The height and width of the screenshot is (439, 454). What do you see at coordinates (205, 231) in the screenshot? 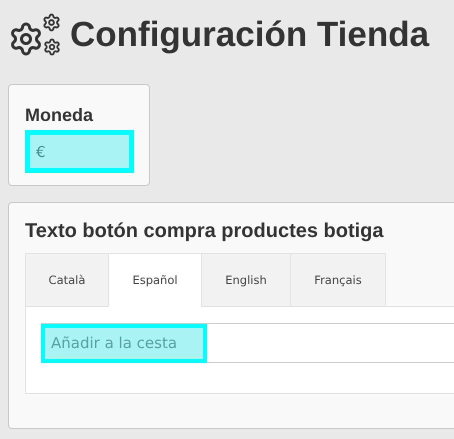
I see `section-title: Texto botón compra productes botiga` at bounding box center [205, 231].